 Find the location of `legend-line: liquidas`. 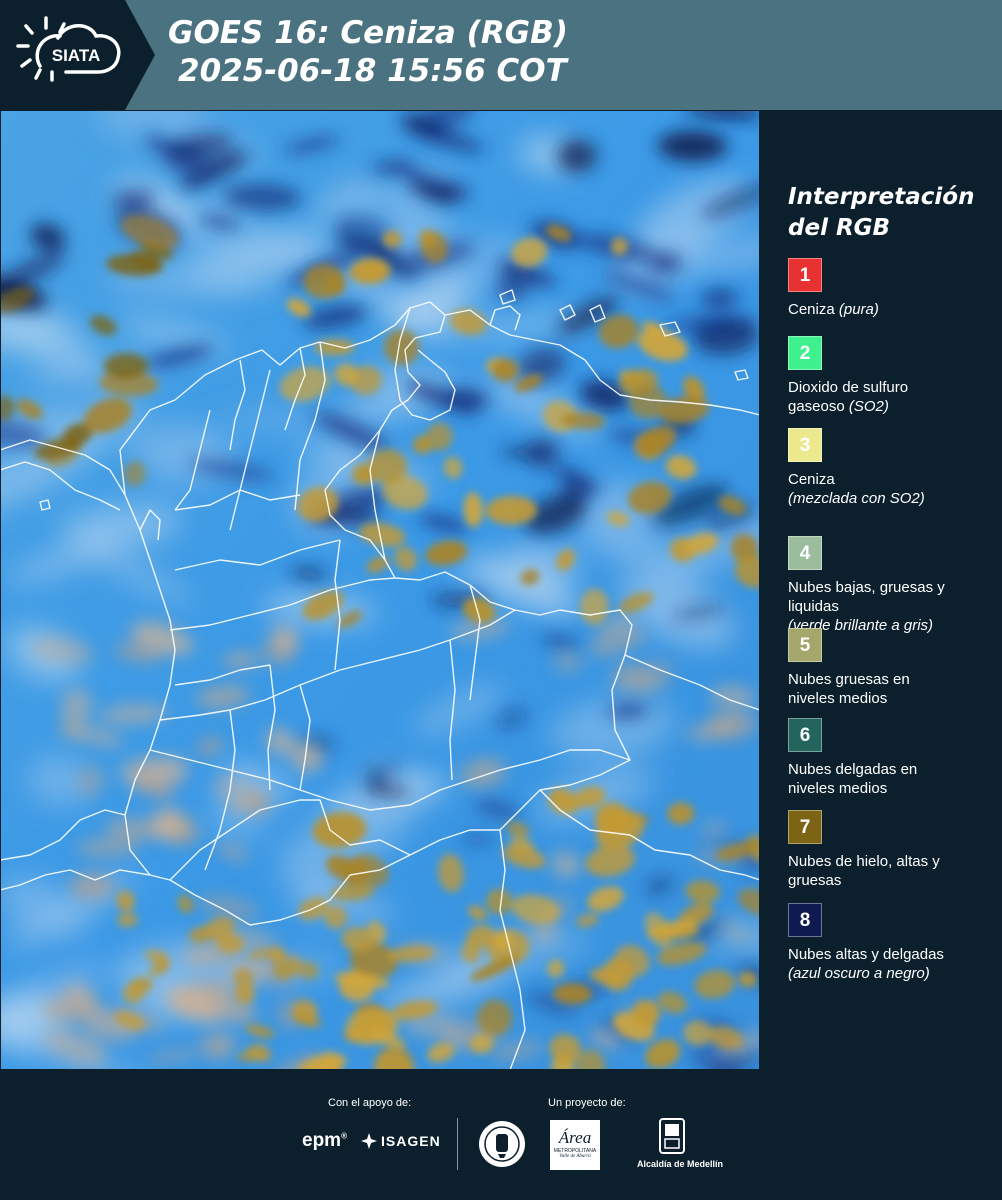

legend-line: liquidas is located at coordinates (890, 606).